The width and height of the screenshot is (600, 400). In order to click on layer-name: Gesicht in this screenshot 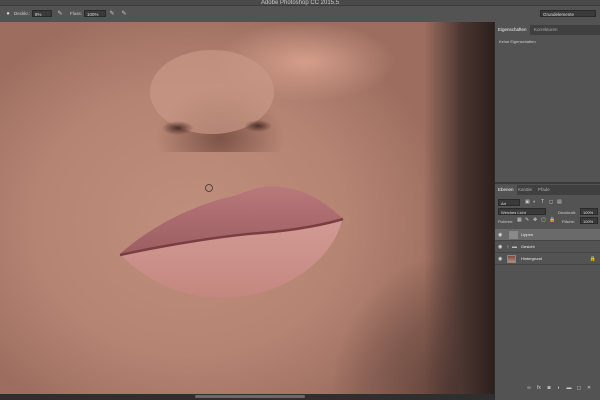, I will do `click(528, 246)`.